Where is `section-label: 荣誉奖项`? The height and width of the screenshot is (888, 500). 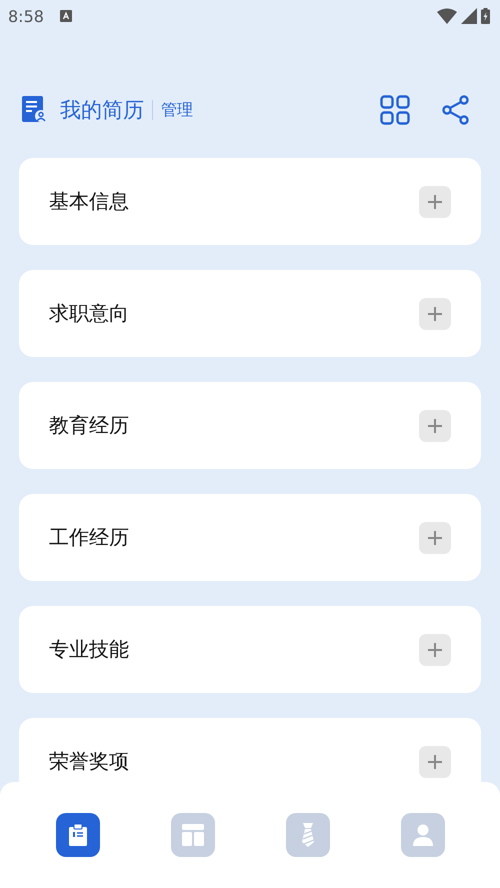
section-label: 荣誉奖项 is located at coordinates (89, 761).